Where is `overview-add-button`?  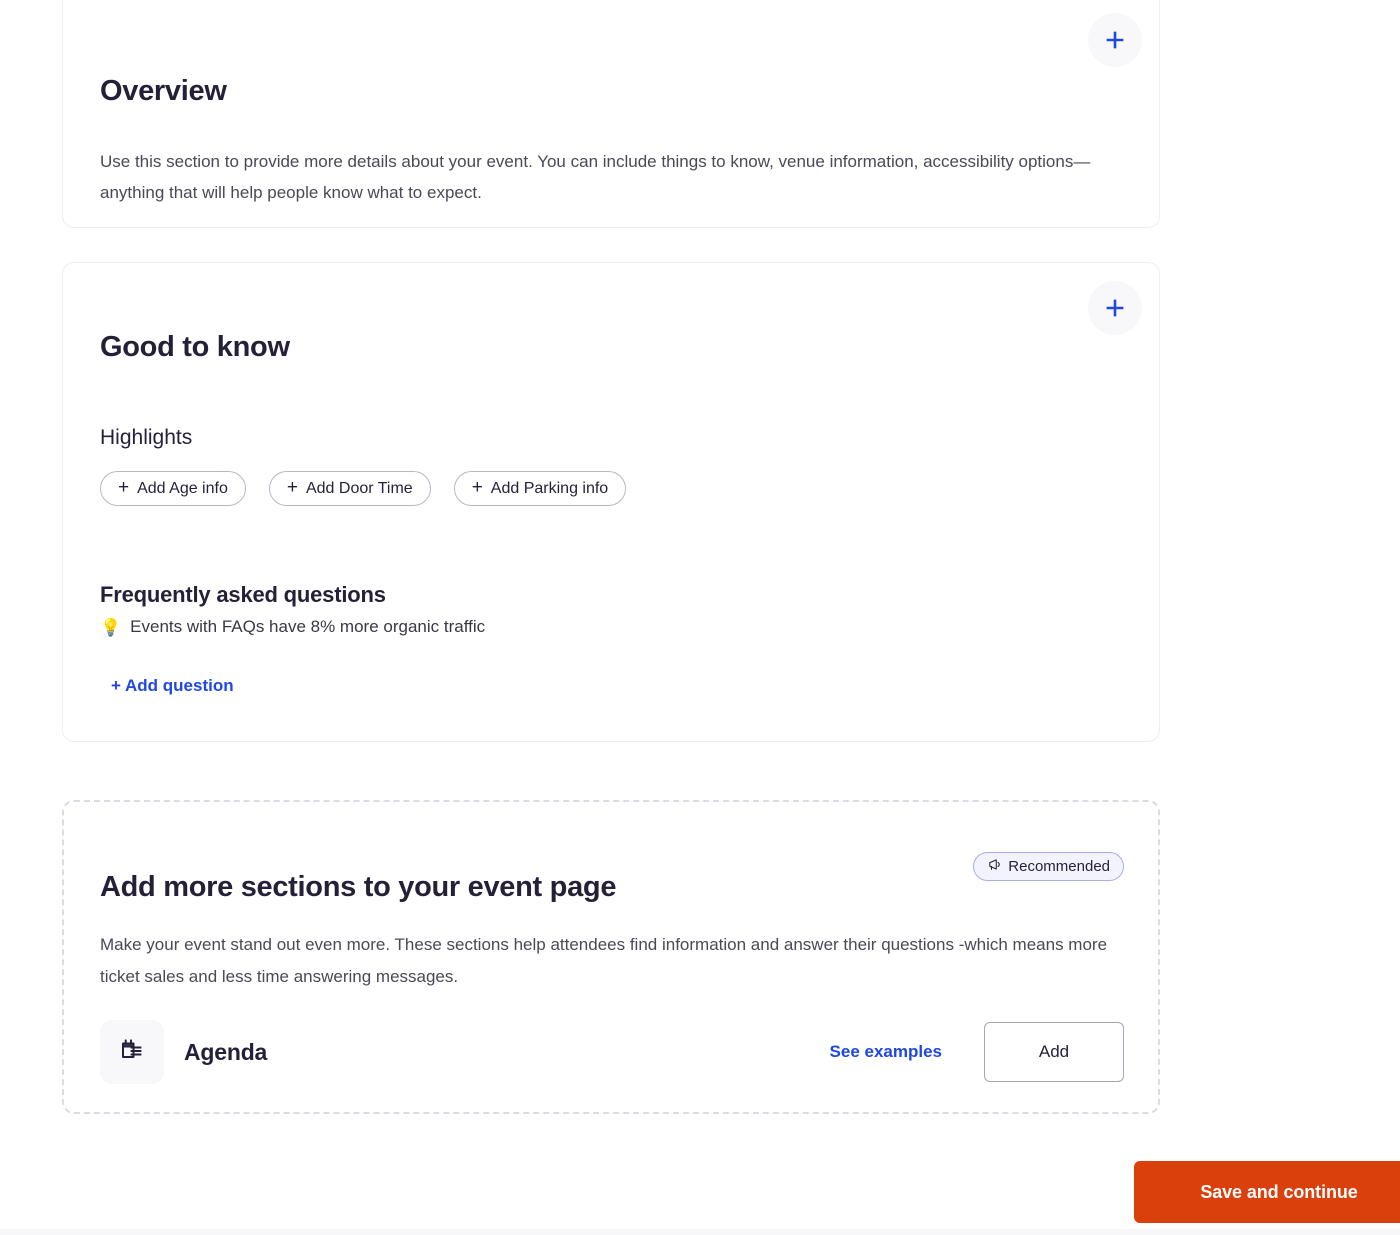
overview-add-button is located at coordinates (1115, 40).